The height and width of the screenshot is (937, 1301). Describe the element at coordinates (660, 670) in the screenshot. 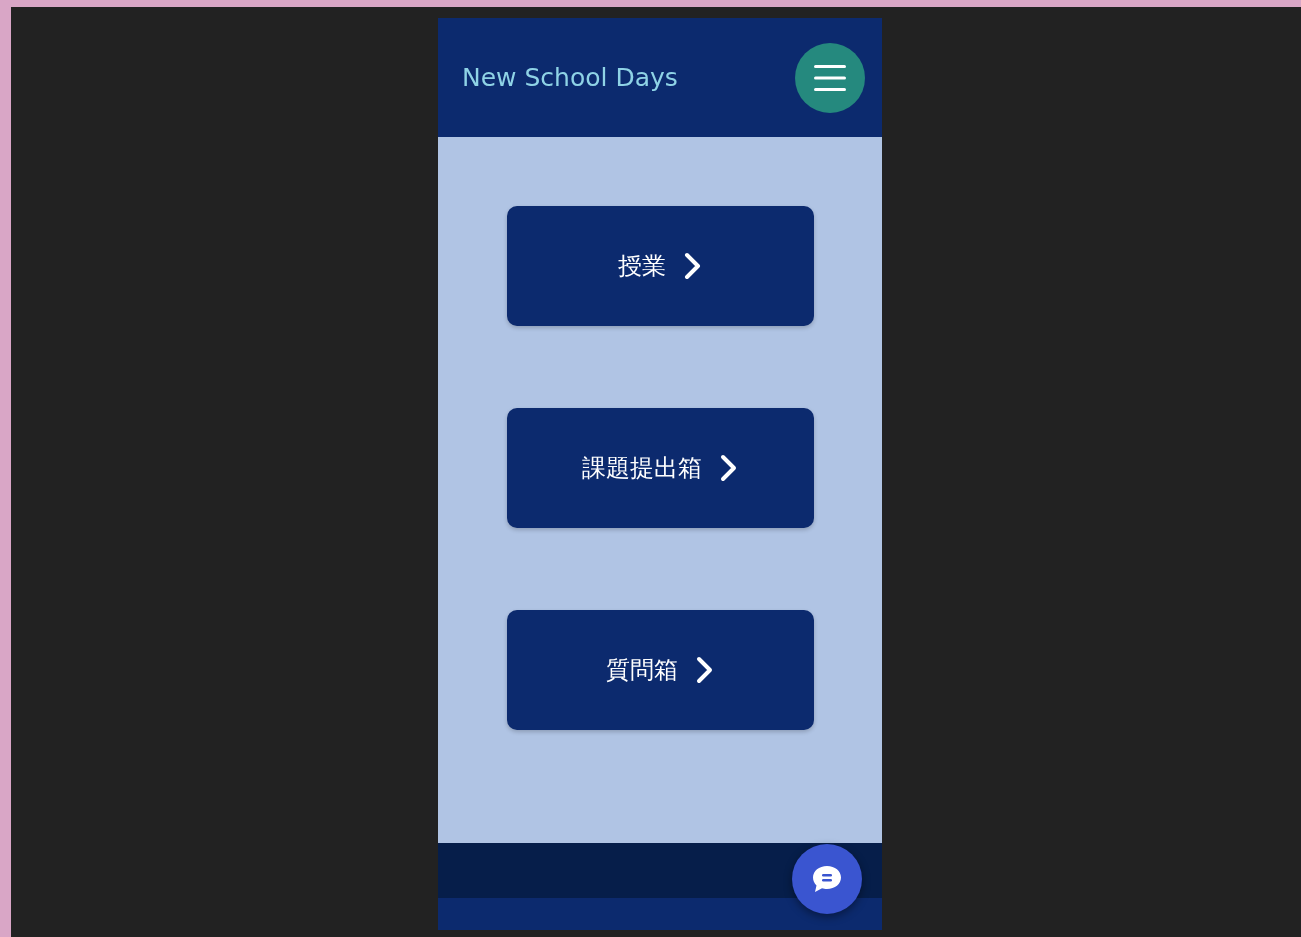

I see `nav-button: 質問箱` at that location.